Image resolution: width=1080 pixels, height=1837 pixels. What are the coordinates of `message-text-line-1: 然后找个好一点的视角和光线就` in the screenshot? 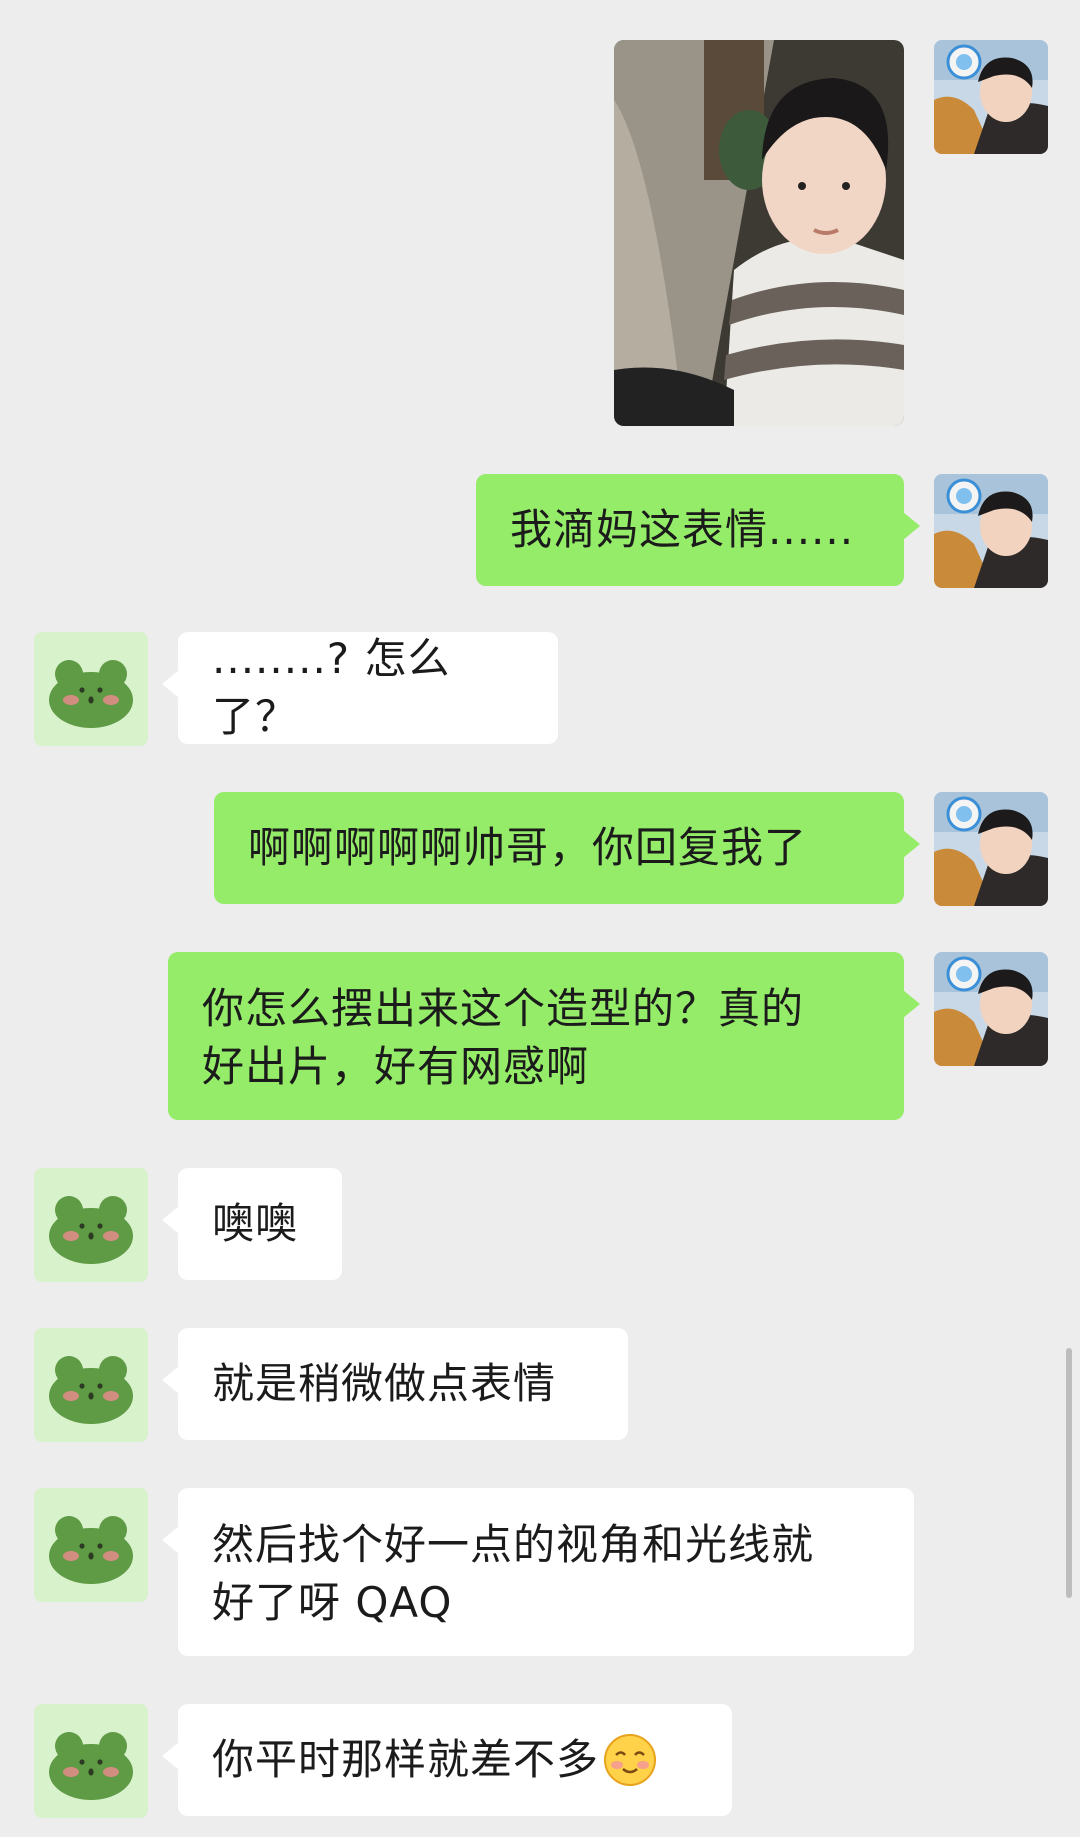 It's located at (513, 1544).